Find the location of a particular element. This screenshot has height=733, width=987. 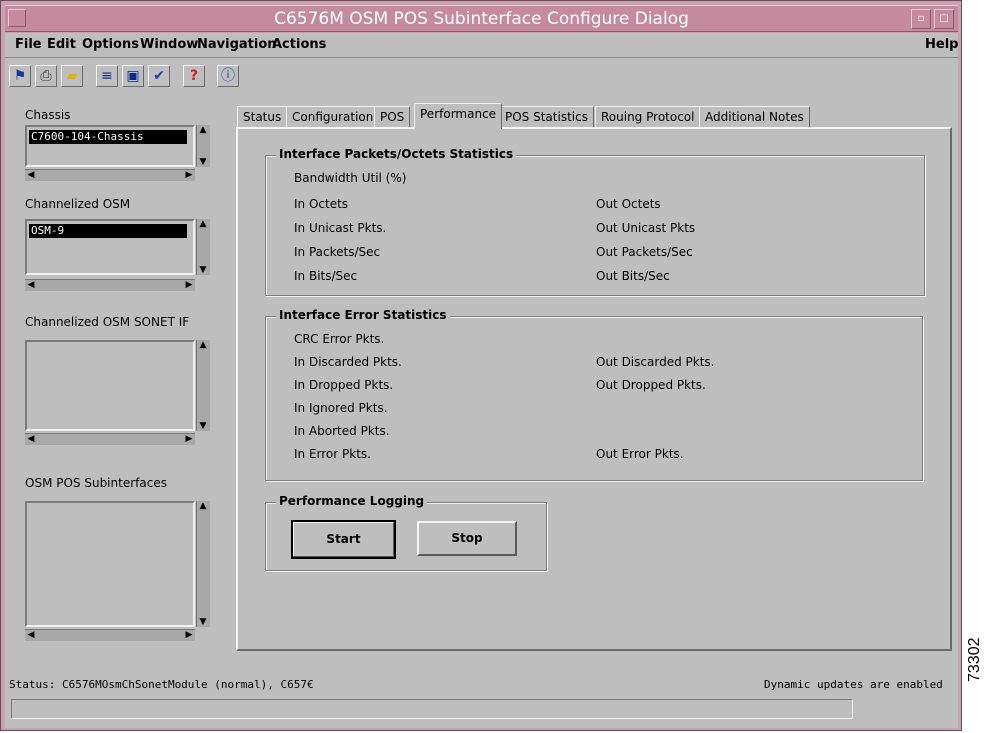

minimize-button: ▫ is located at coordinates (921, 19).